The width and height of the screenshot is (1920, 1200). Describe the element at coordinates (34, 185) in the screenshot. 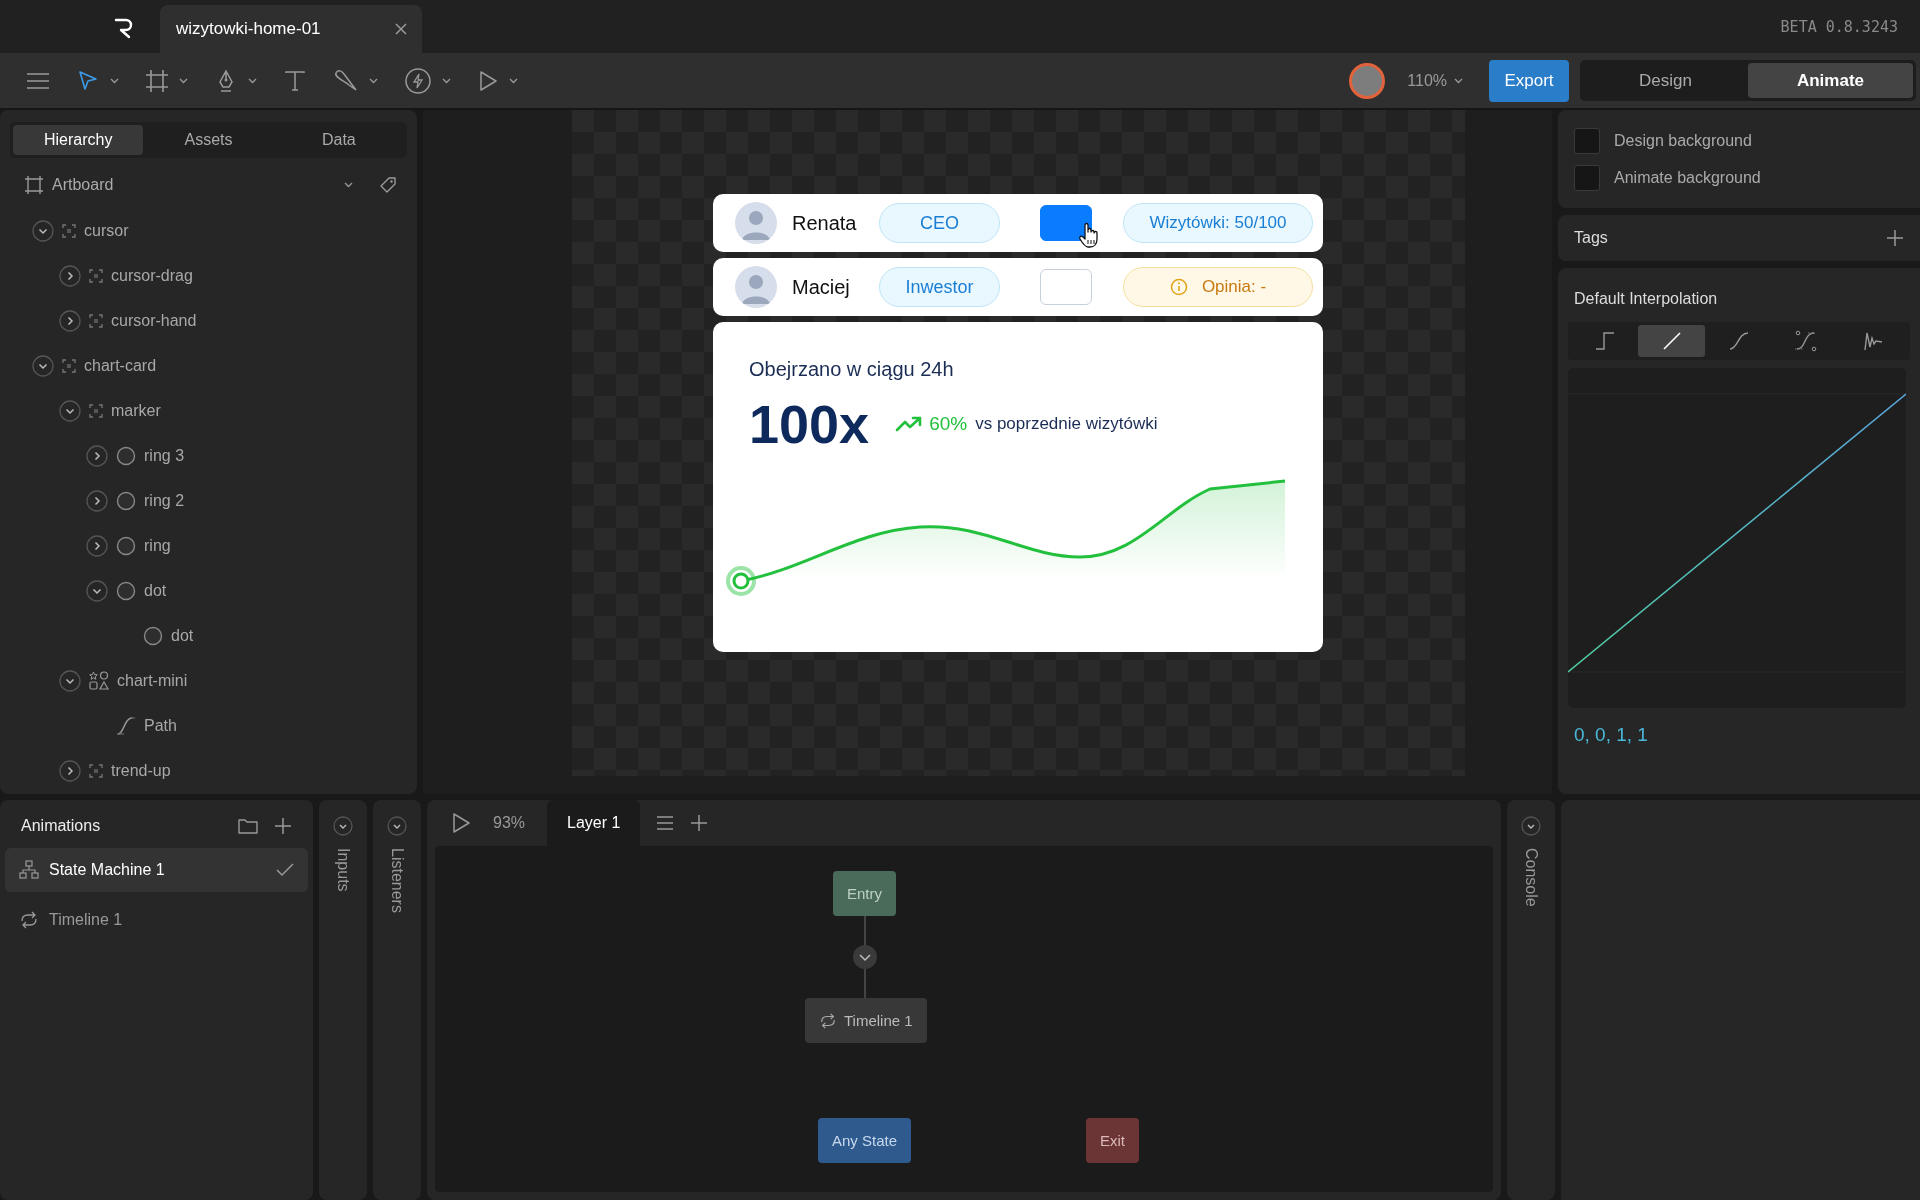

I see `artboard-icon` at that location.